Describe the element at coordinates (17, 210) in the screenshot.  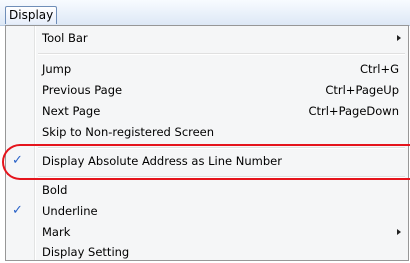
I see `checkmark-icon: ✓` at that location.